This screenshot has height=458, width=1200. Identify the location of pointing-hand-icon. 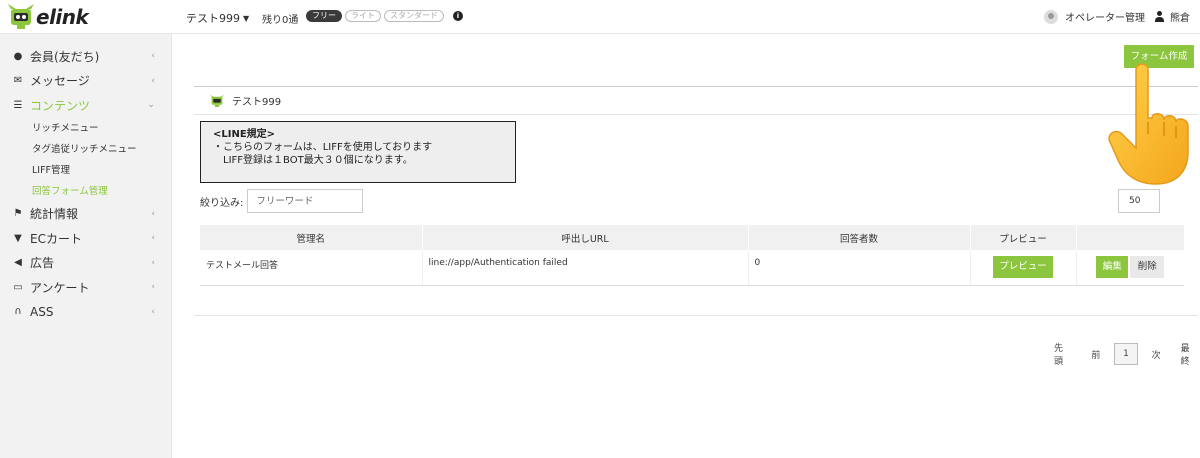
(1148, 124).